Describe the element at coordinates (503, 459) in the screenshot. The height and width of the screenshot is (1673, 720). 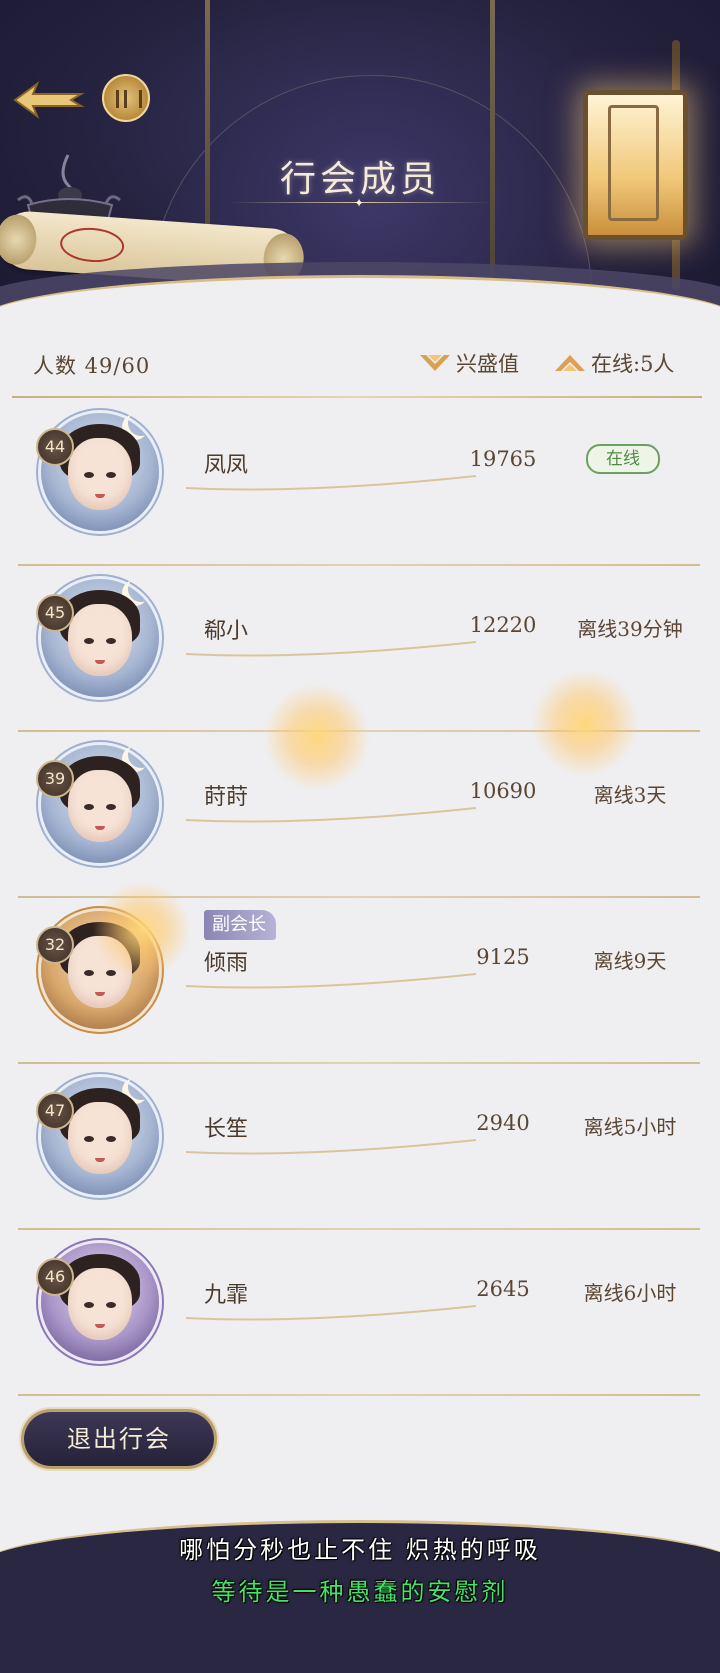
I see `prosperity-score: 19765` at that location.